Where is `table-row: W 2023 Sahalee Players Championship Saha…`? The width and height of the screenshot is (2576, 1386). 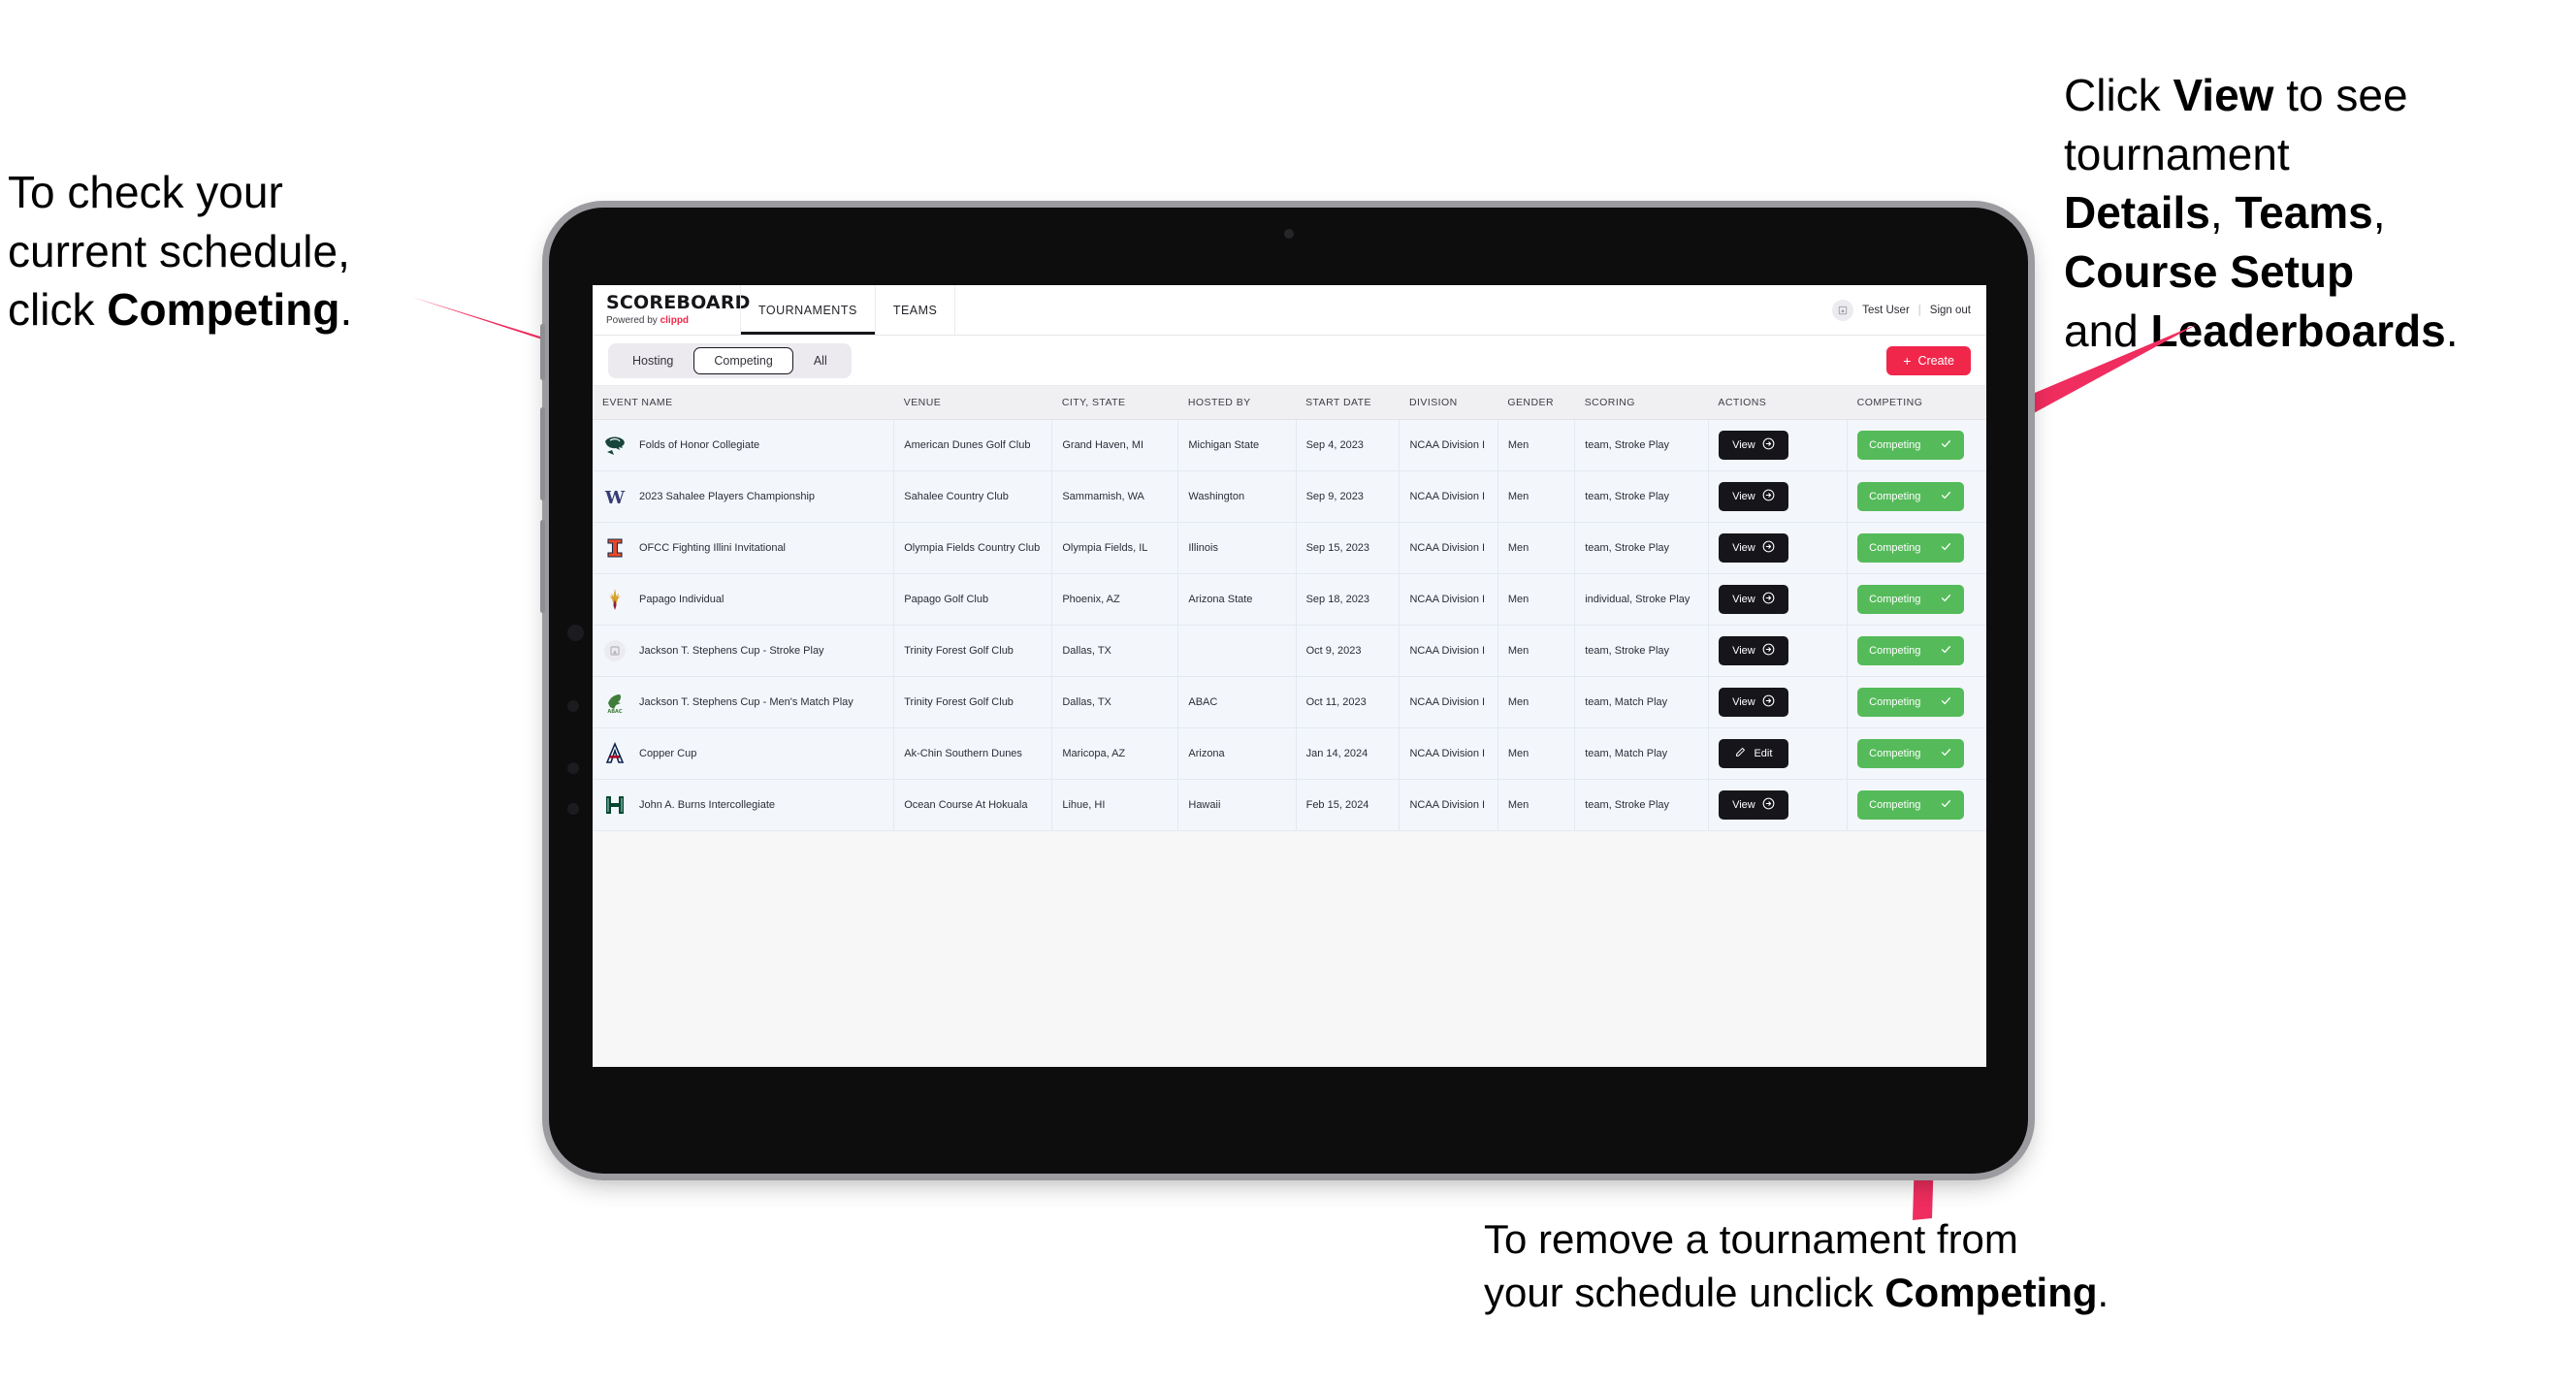
table-row: W 2023 Sahalee Players Championship Saha… is located at coordinates (1289, 496).